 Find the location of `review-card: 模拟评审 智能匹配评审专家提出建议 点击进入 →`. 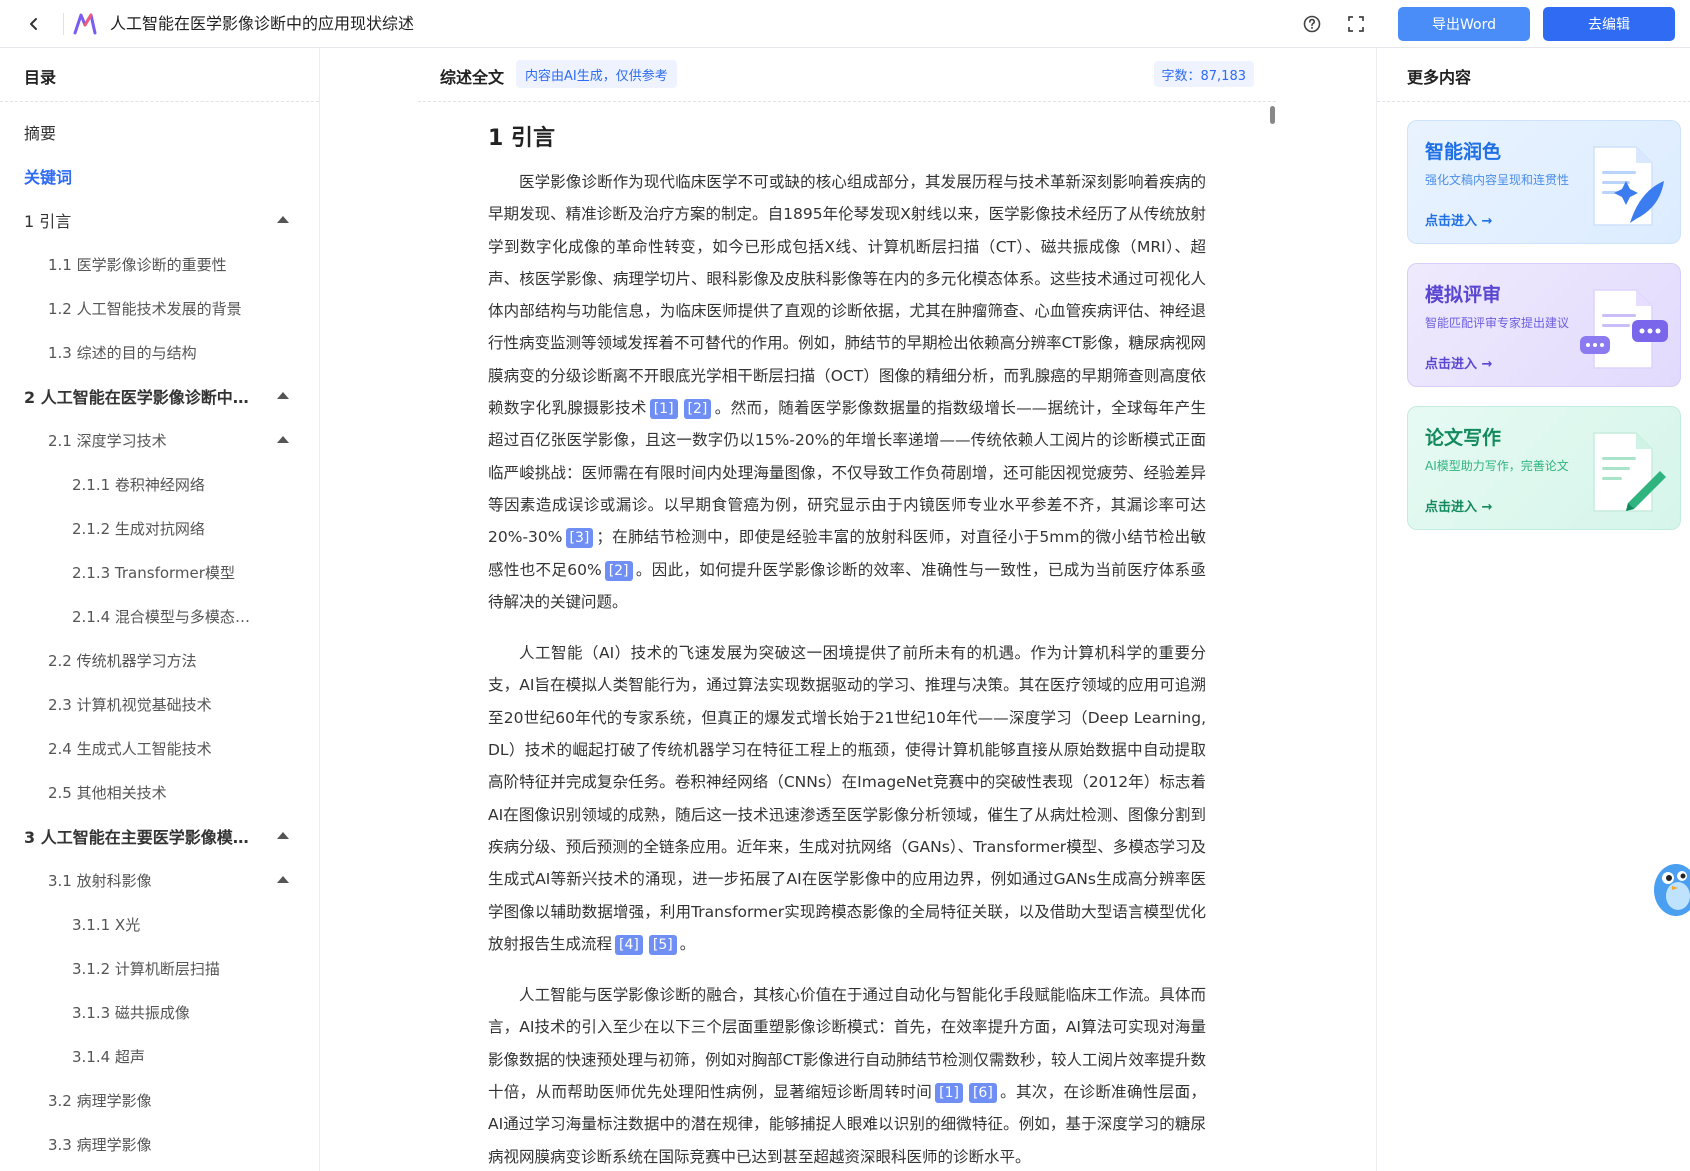

review-card: 模拟评审 智能匹配评审专家提出建议 点击进入 → is located at coordinates (1544, 325).